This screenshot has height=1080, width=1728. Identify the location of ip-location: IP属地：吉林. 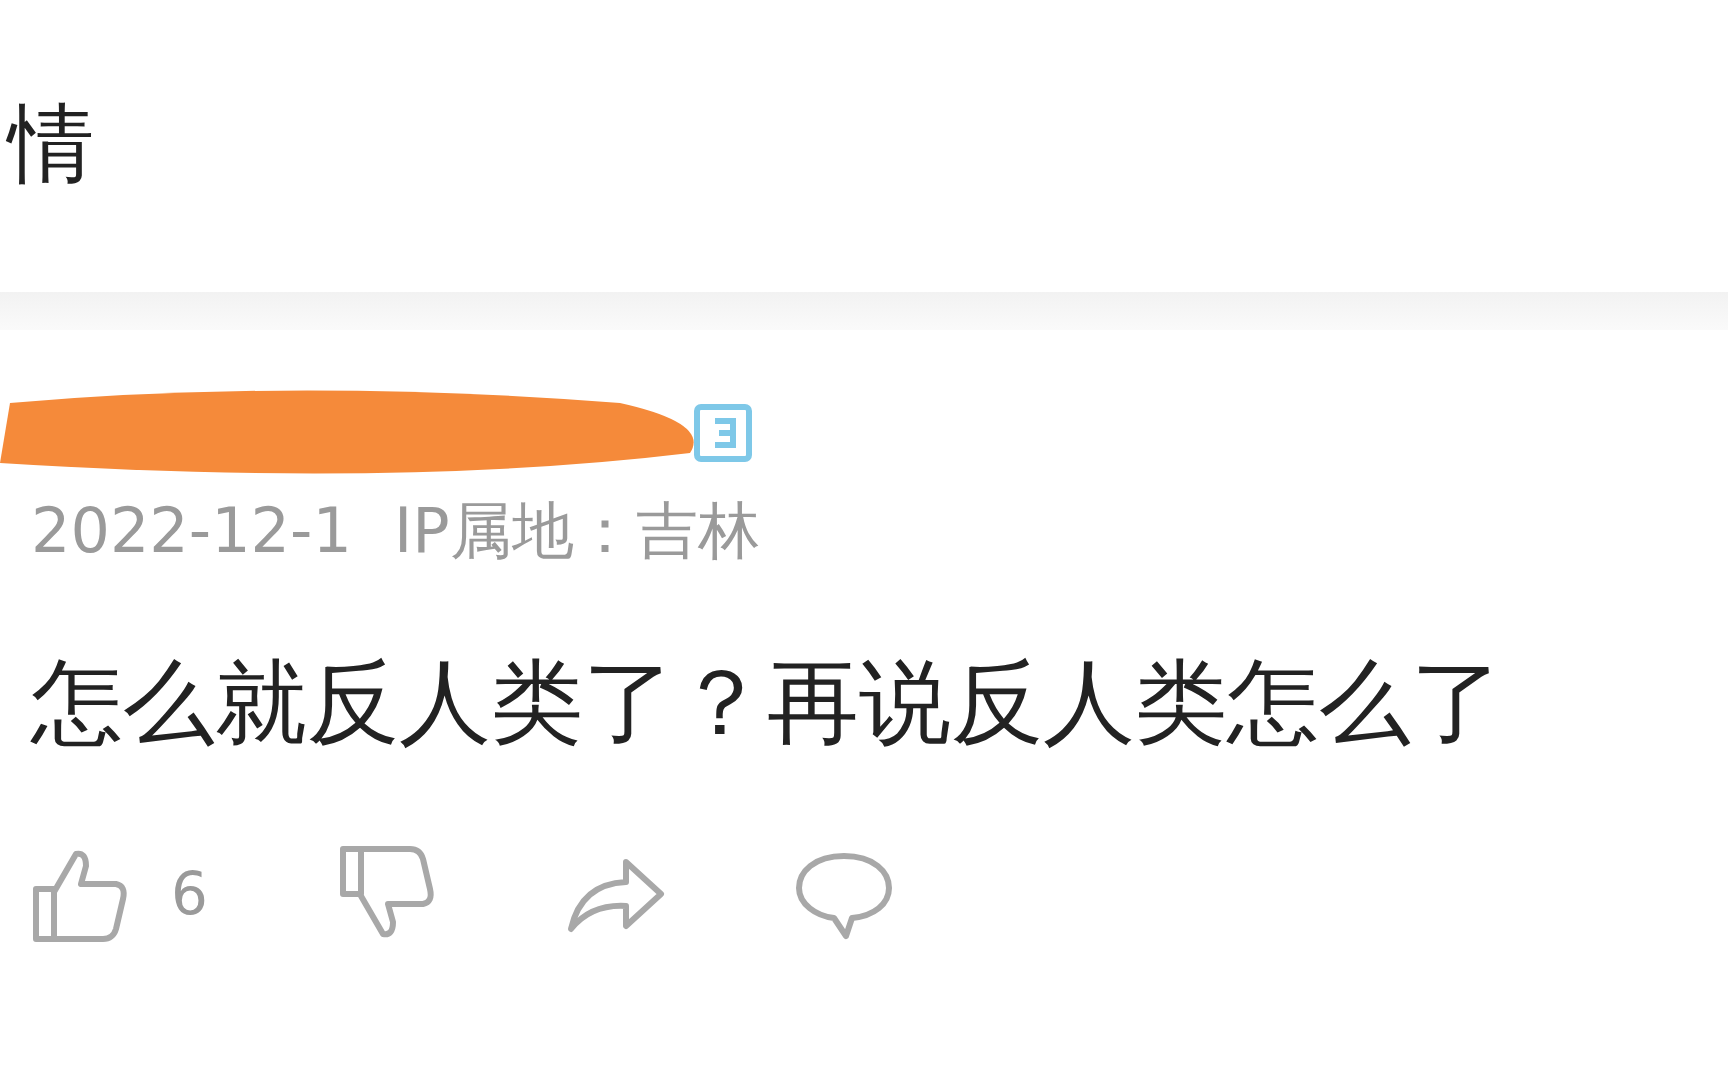
(576, 531).